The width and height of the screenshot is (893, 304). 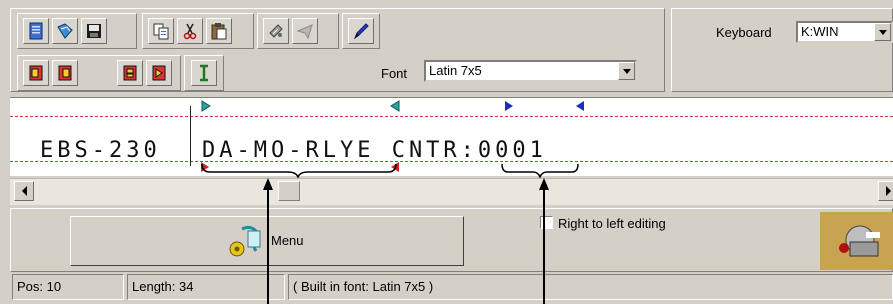 What do you see at coordinates (100, 150) in the screenshot?
I see `label-prefix-text: EBS-230` at bounding box center [100, 150].